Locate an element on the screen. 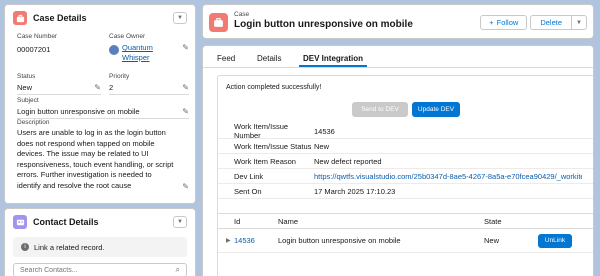 Image resolution: width=600 pixels, height=276 pixels. edit-owner-icon: ✎ is located at coordinates (185, 47).